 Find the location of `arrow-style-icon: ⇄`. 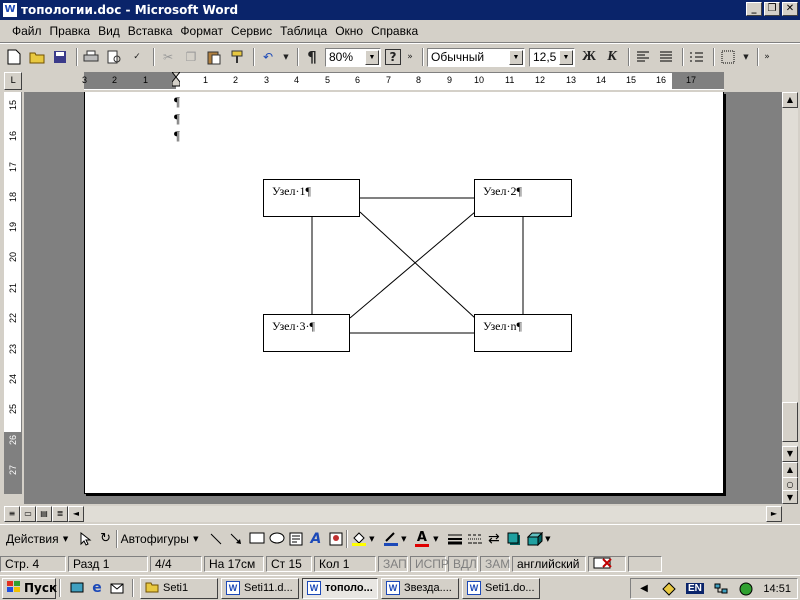

arrow-style-icon: ⇄ is located at coordinates (494, 539).